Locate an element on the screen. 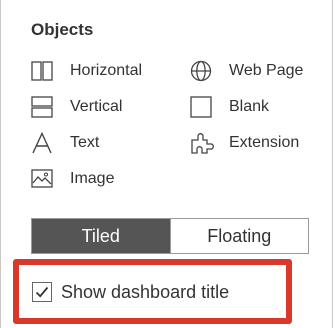  object-image: Image is located at coordinates (72, 179).